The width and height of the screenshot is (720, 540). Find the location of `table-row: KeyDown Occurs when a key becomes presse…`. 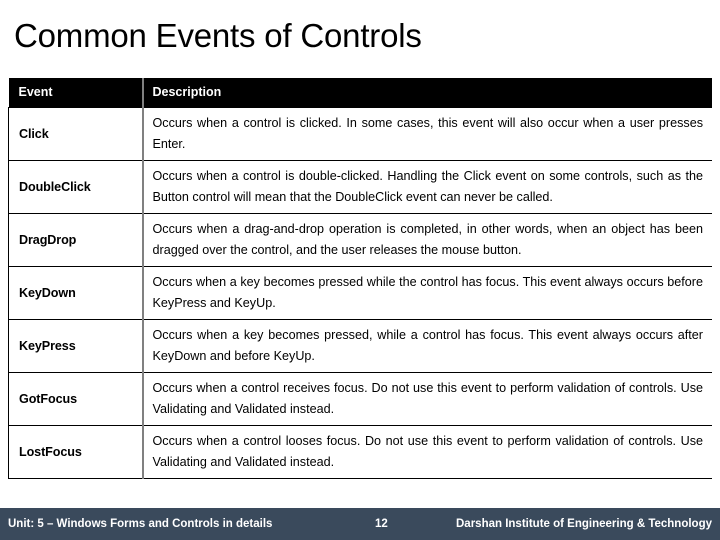

table-row: KeyDown Occurs when a key becomes presse… is located at coordinates (360, 293).